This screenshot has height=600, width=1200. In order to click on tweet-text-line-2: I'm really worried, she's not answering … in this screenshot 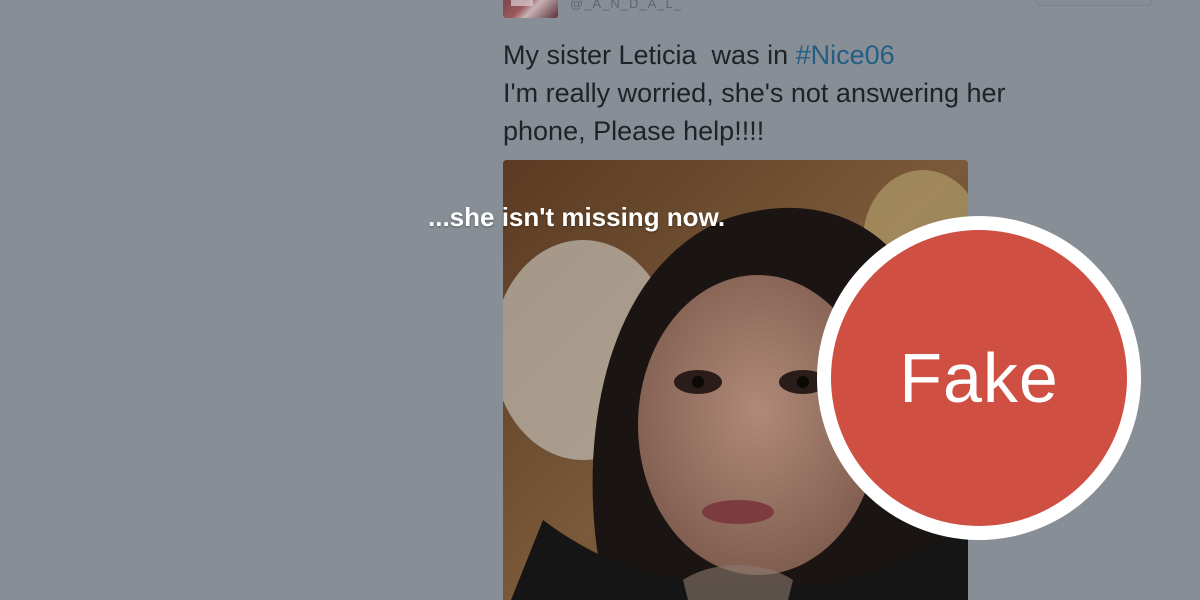, I will do `click(754, 93)`.